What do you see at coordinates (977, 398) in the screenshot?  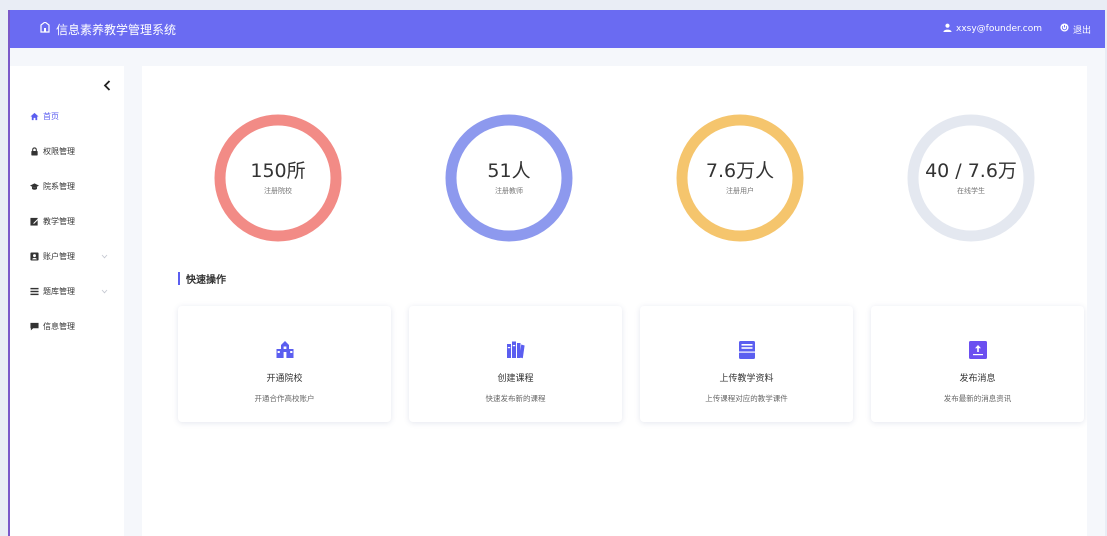 I see `card-description: 发布最新的消息资讯` at bounding box center [977, 398].